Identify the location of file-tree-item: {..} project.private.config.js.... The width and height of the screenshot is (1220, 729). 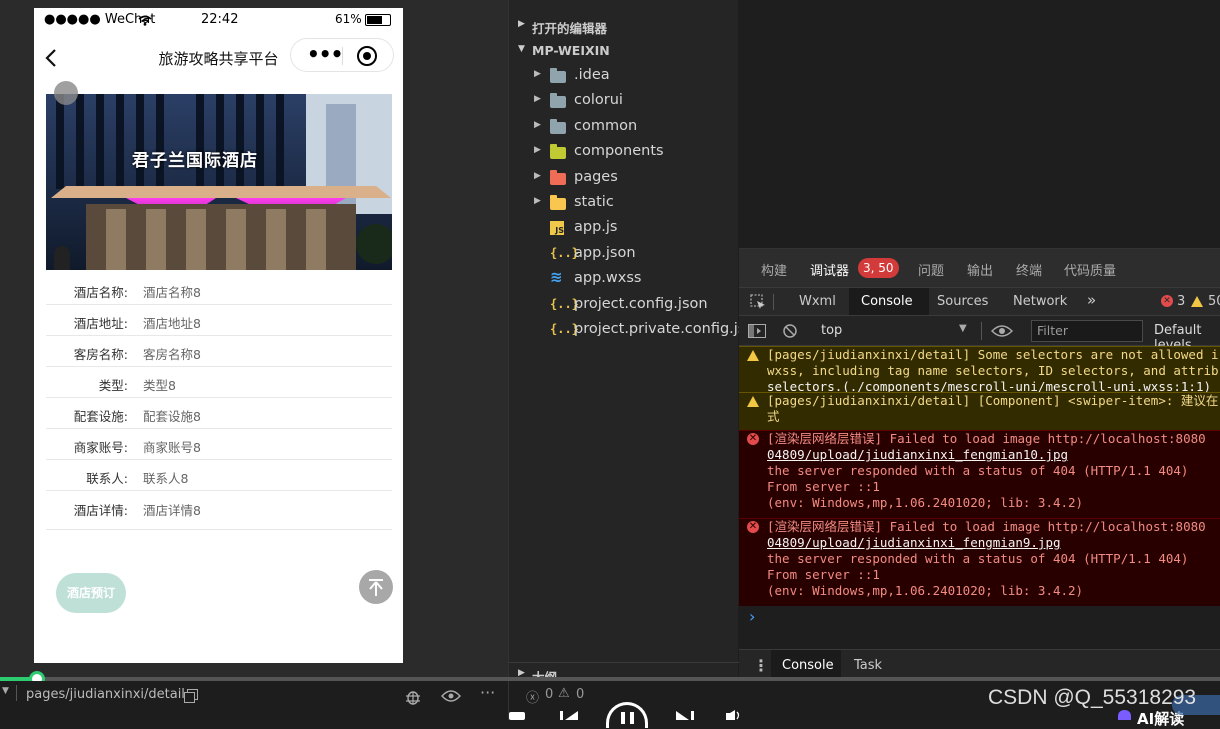
(634, 330).